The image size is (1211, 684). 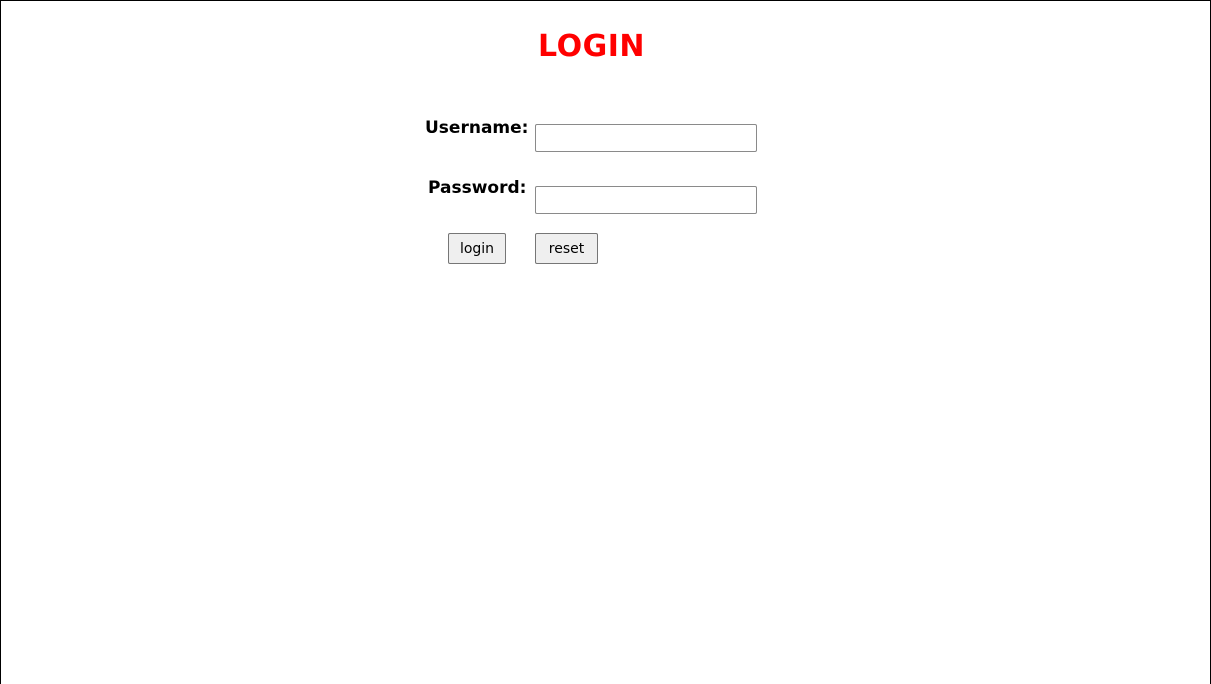 What do you see at coordinates (646, 138) in the screenshot?
I see `username-field` at bounding box center [646, 138].